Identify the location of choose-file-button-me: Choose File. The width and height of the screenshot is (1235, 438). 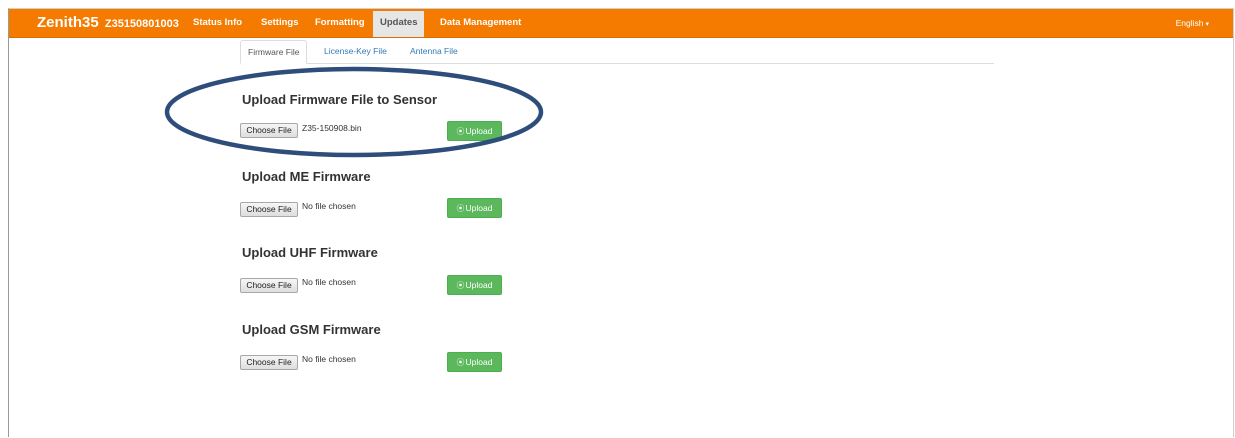
(269, 209).